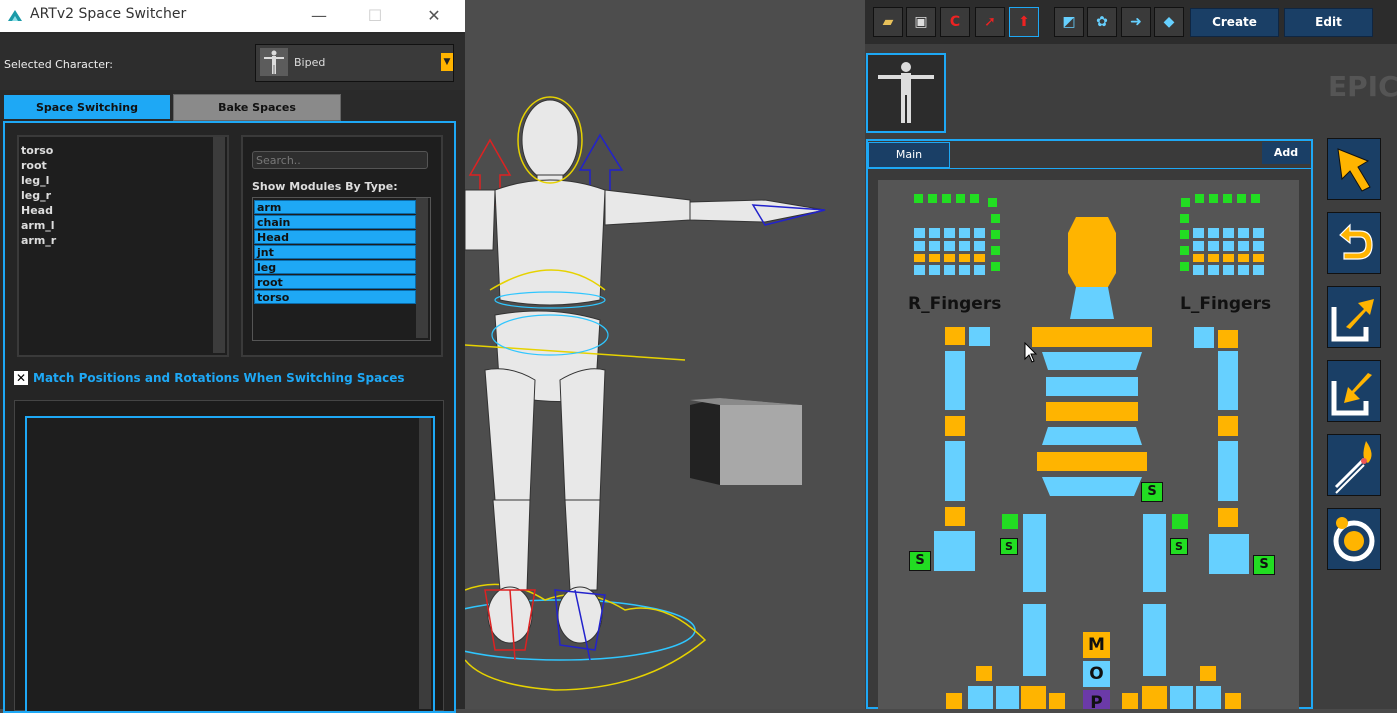 This screenshot has width=1397, height=713. Describe the element at coordinates (21, 378) in the screenshot. I see `match-checkbox: ✕` at that location.